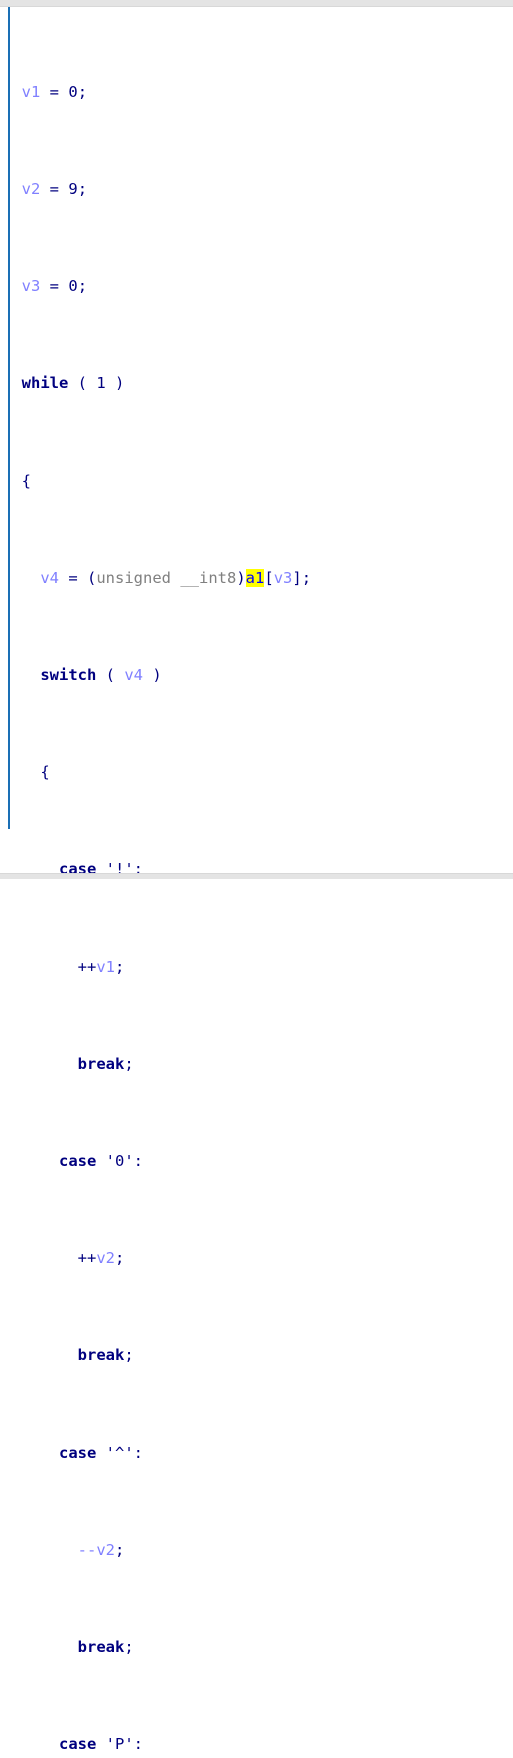 This screenshot has width=513, height=1758. I want to click on cast-paren-close: ), so click(241, 577).